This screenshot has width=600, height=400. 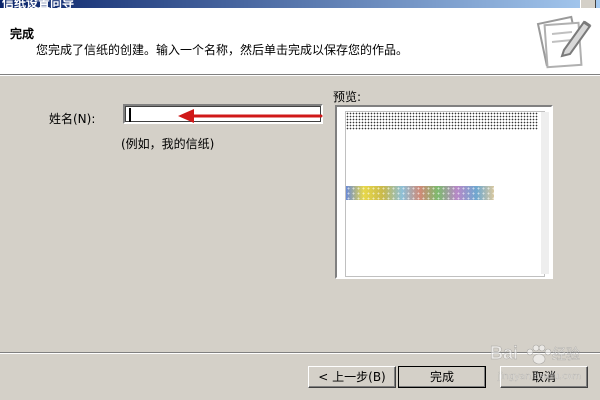 What do you see at coordinates (442, 377) in the screenshot?
I see `finish-button: 完成` at bounding box center [442, 377].